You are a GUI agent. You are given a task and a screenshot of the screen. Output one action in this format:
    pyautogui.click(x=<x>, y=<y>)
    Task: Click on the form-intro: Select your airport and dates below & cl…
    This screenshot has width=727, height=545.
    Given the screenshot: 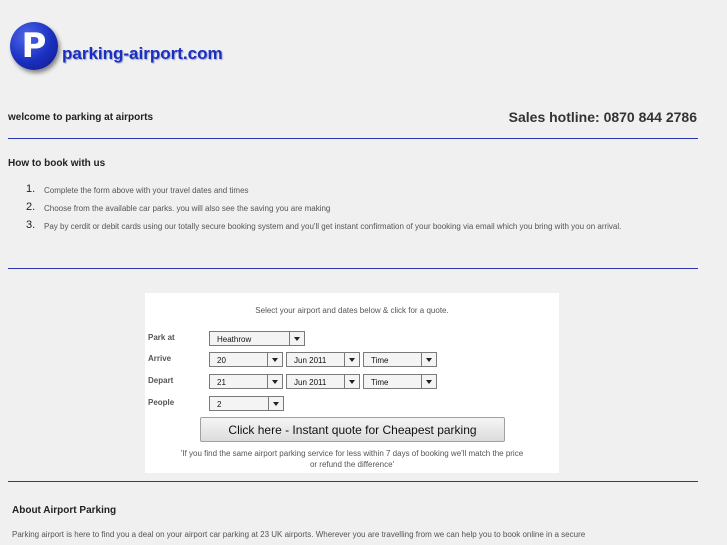 What is the action you would take?
    pyautogui.click(x=352, y=310)
    